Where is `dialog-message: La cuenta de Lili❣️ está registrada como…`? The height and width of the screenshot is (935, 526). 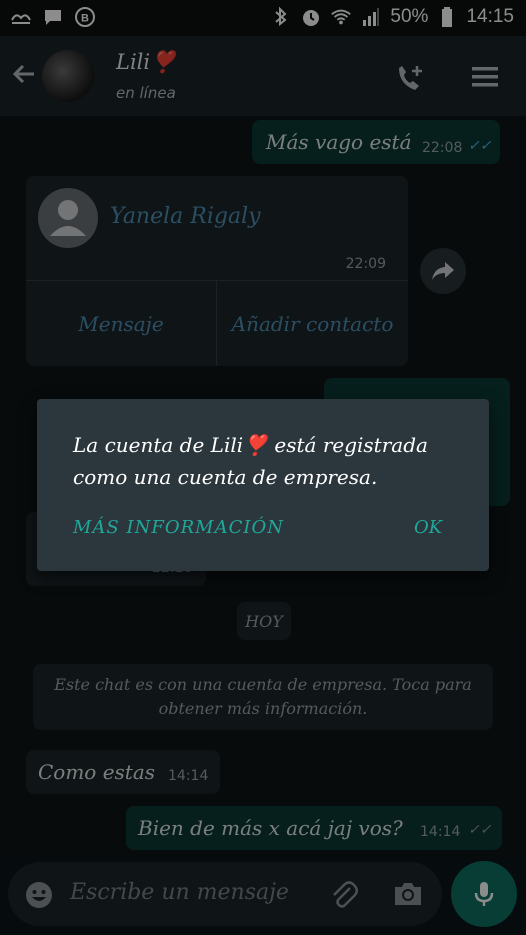
dialog-message: La cuenta de Lili❣️ está registrada como… is located at coordinates (250, 461).